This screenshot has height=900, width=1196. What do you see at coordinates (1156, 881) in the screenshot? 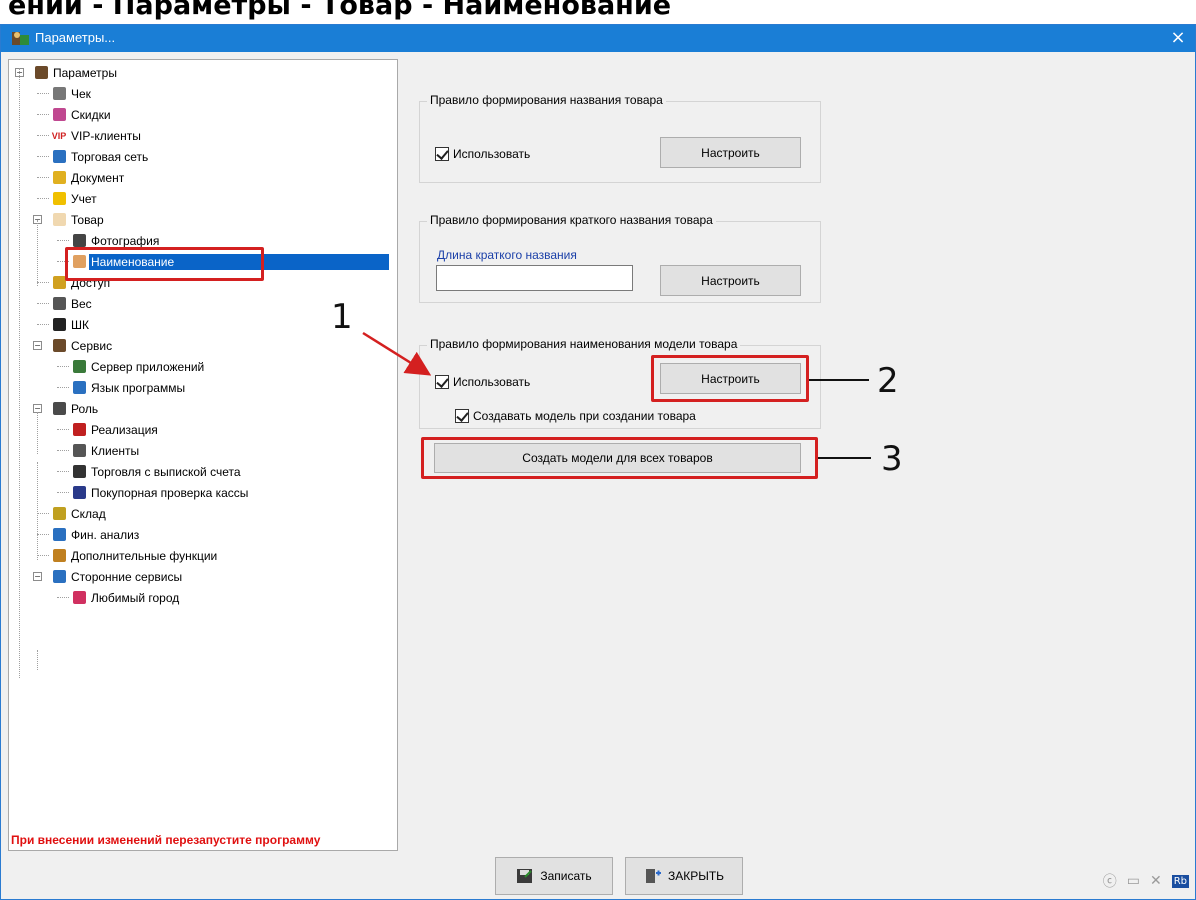
I see `cross-icon: ✕` at bounding box center [1156, 881].